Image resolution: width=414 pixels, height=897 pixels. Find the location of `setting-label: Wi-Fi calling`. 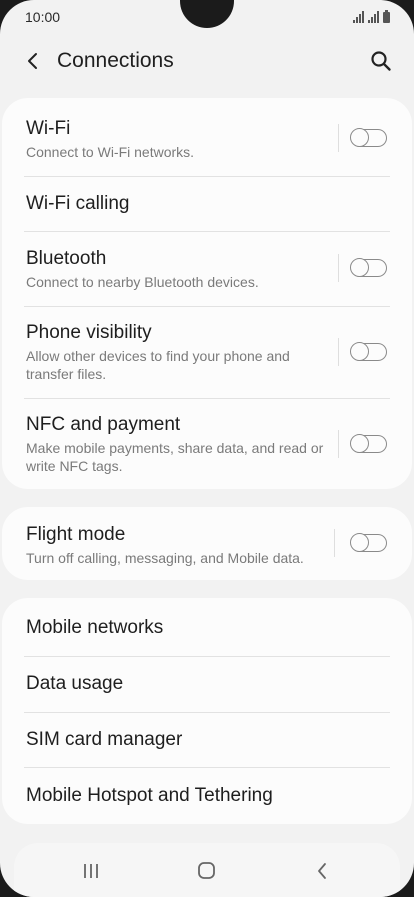

setting-label: Wi-Fi calling is located at coordinates (78, 203).